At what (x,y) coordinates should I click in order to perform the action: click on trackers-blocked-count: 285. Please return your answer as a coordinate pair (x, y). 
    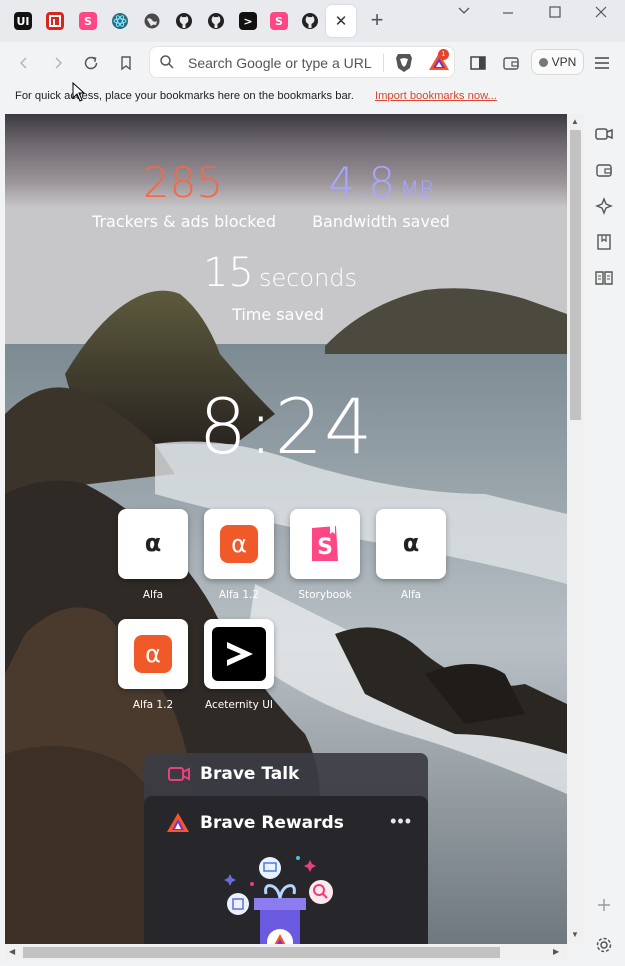
    Looking at the image, I should click on (183, 182).